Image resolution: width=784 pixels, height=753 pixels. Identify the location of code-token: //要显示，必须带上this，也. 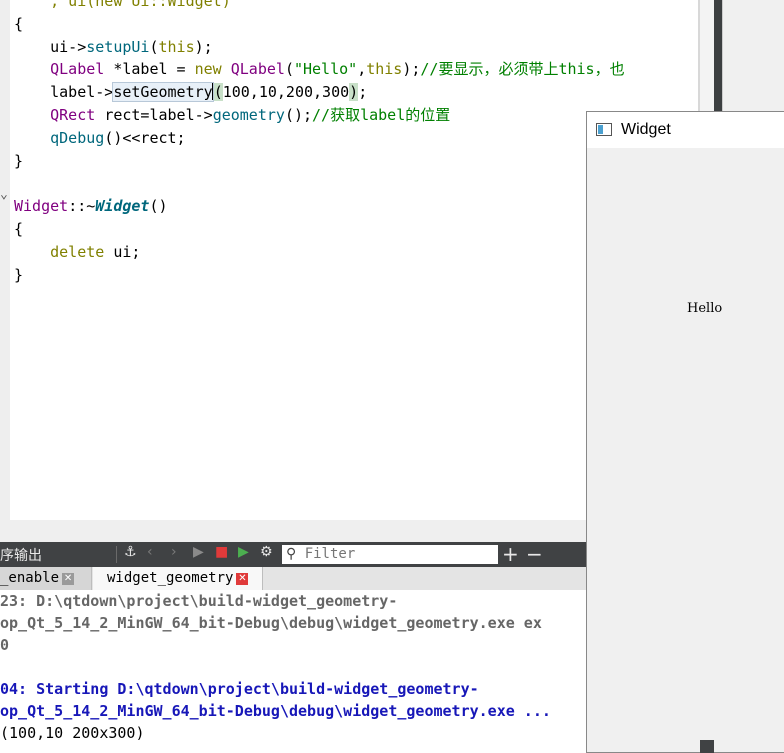
(522, 69).